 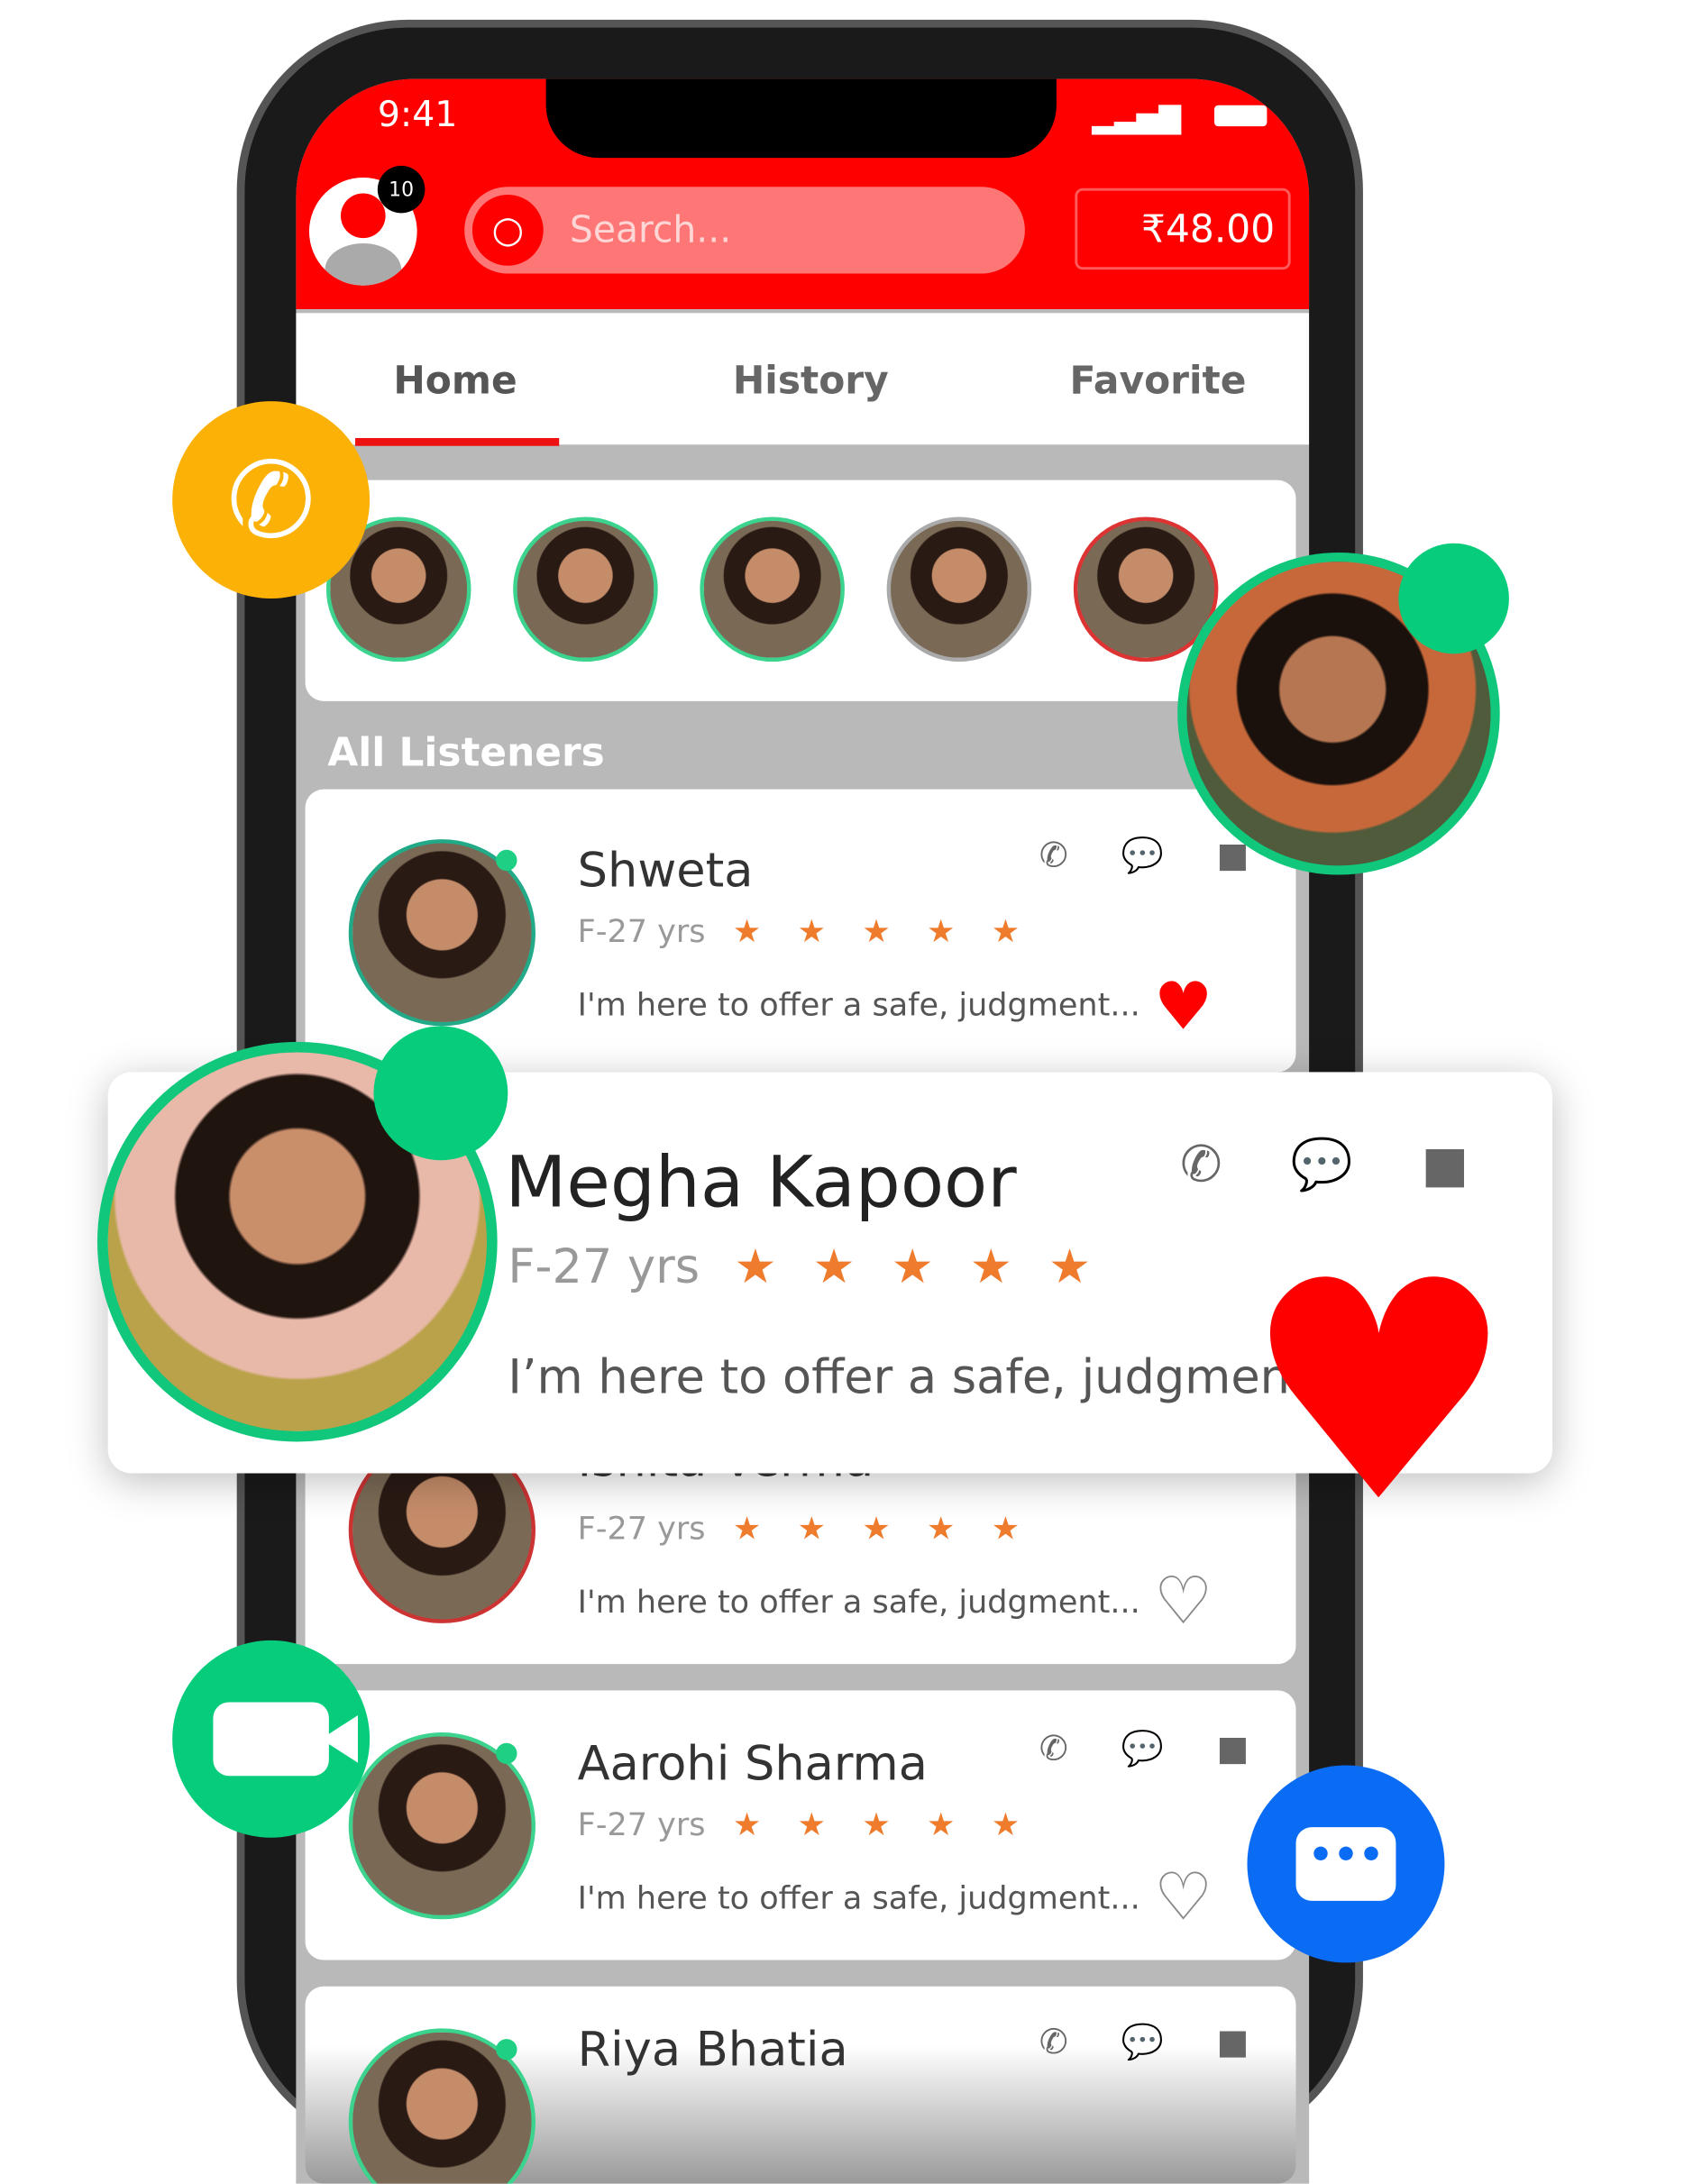 I want to click on app-header: 9:41 ▂▃▅▇ 10 ○ Search... ₹48.00, so click(x=803, y=193).